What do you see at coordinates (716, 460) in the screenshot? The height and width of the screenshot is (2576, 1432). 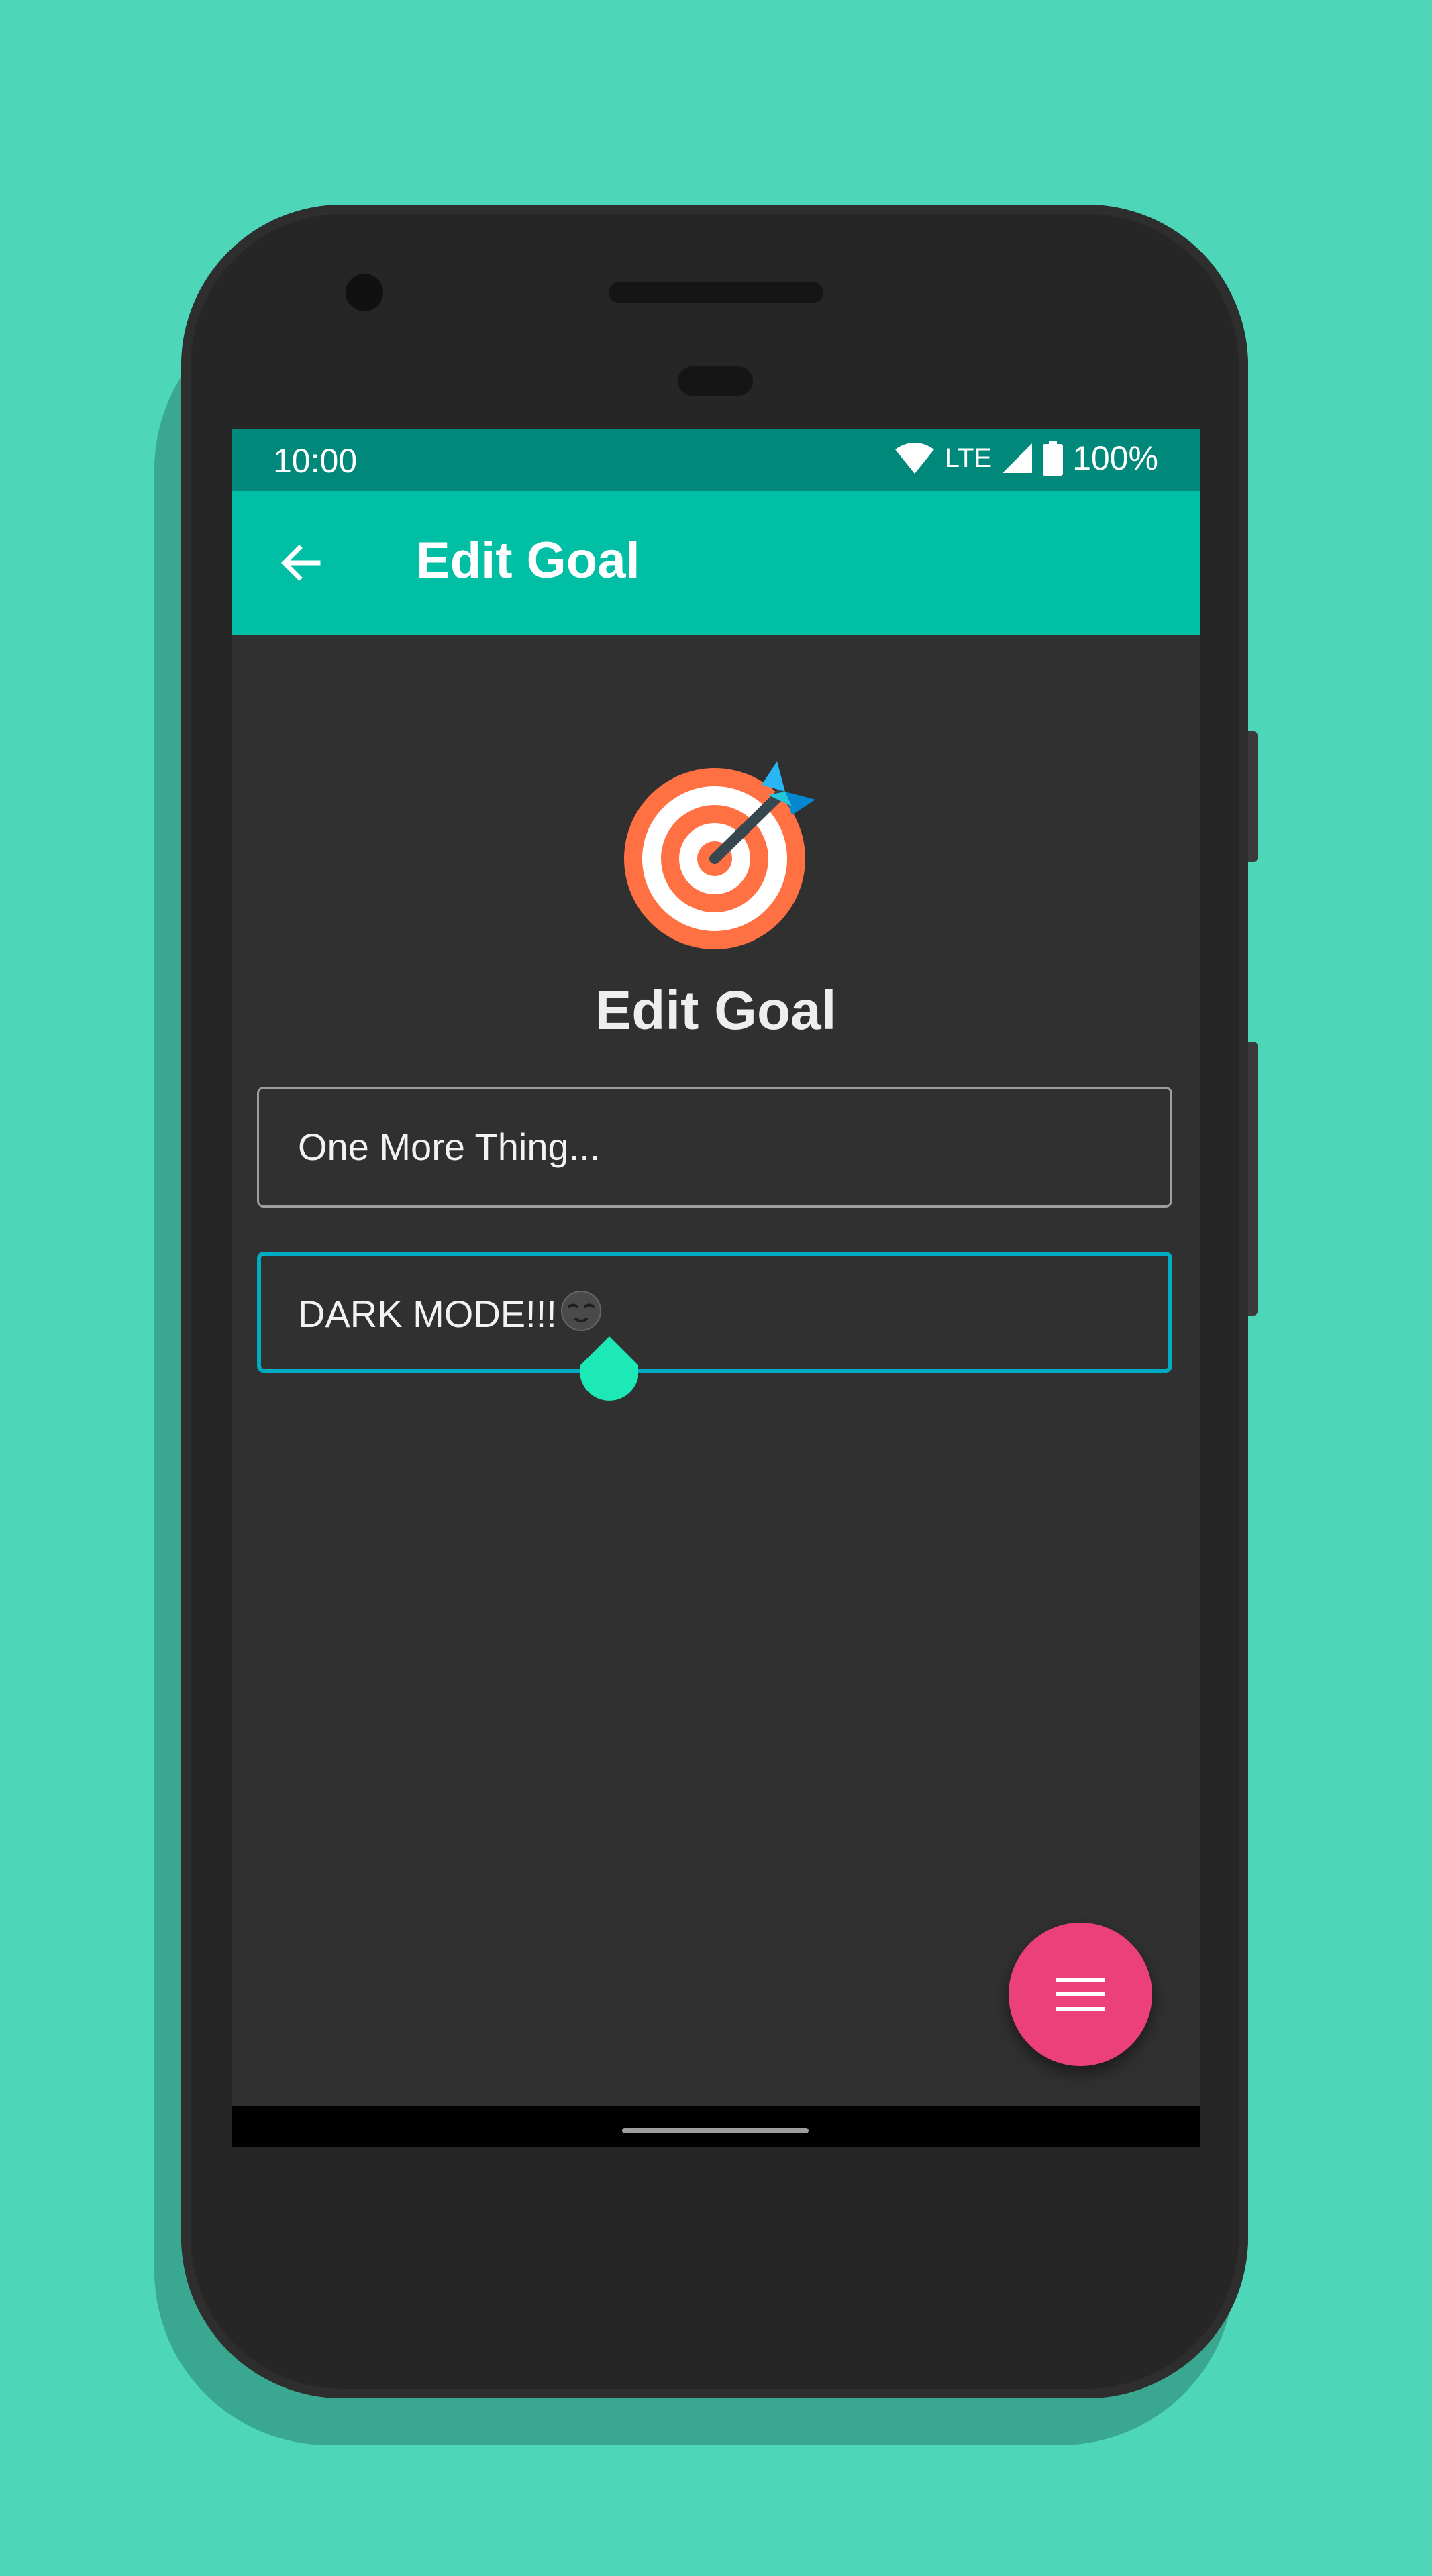 I see `status-bar: 10:00 LTE 100%` at bounding box center [716, 460].